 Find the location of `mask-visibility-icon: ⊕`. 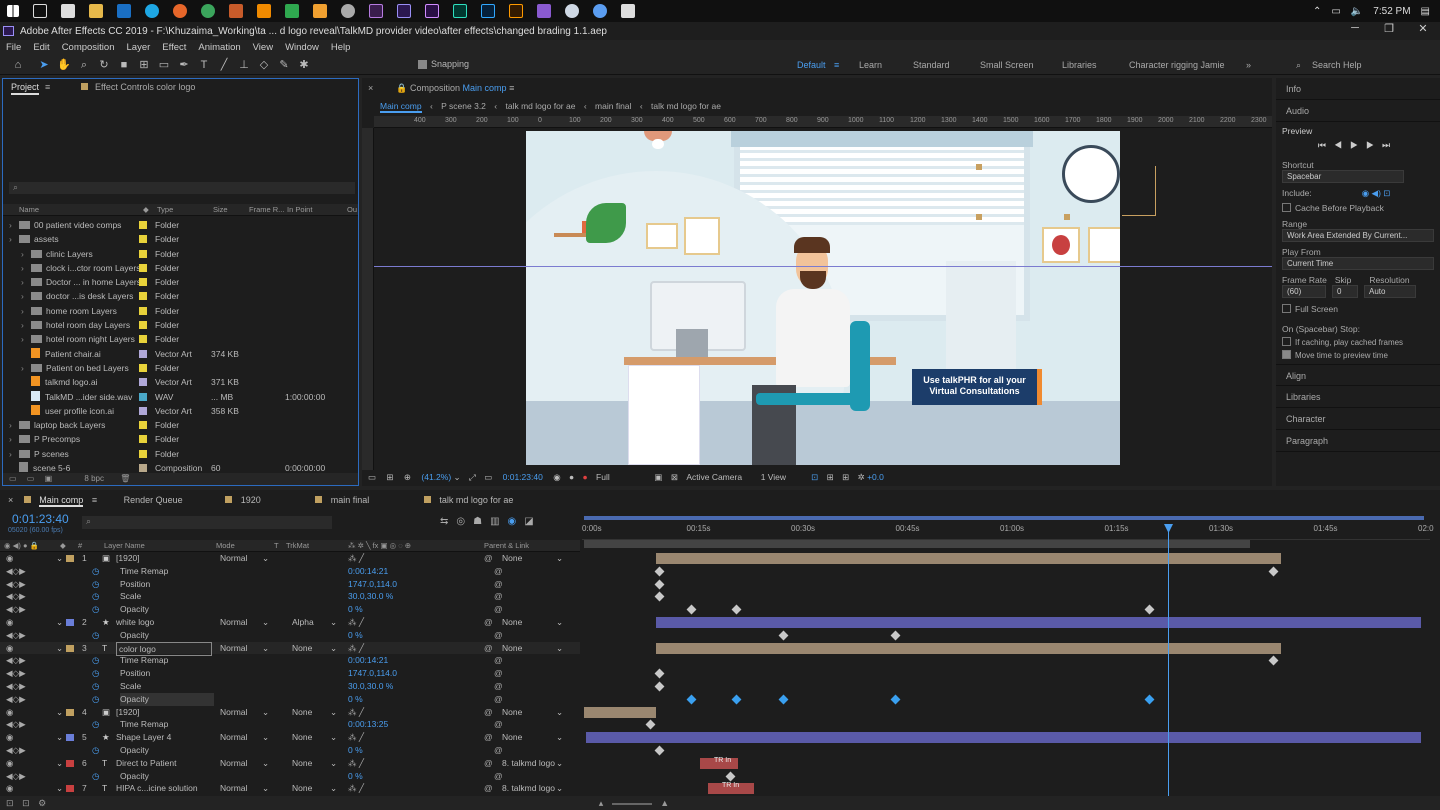

mask-visibility-icon: ⊕ is located at coordinates (407, 477).